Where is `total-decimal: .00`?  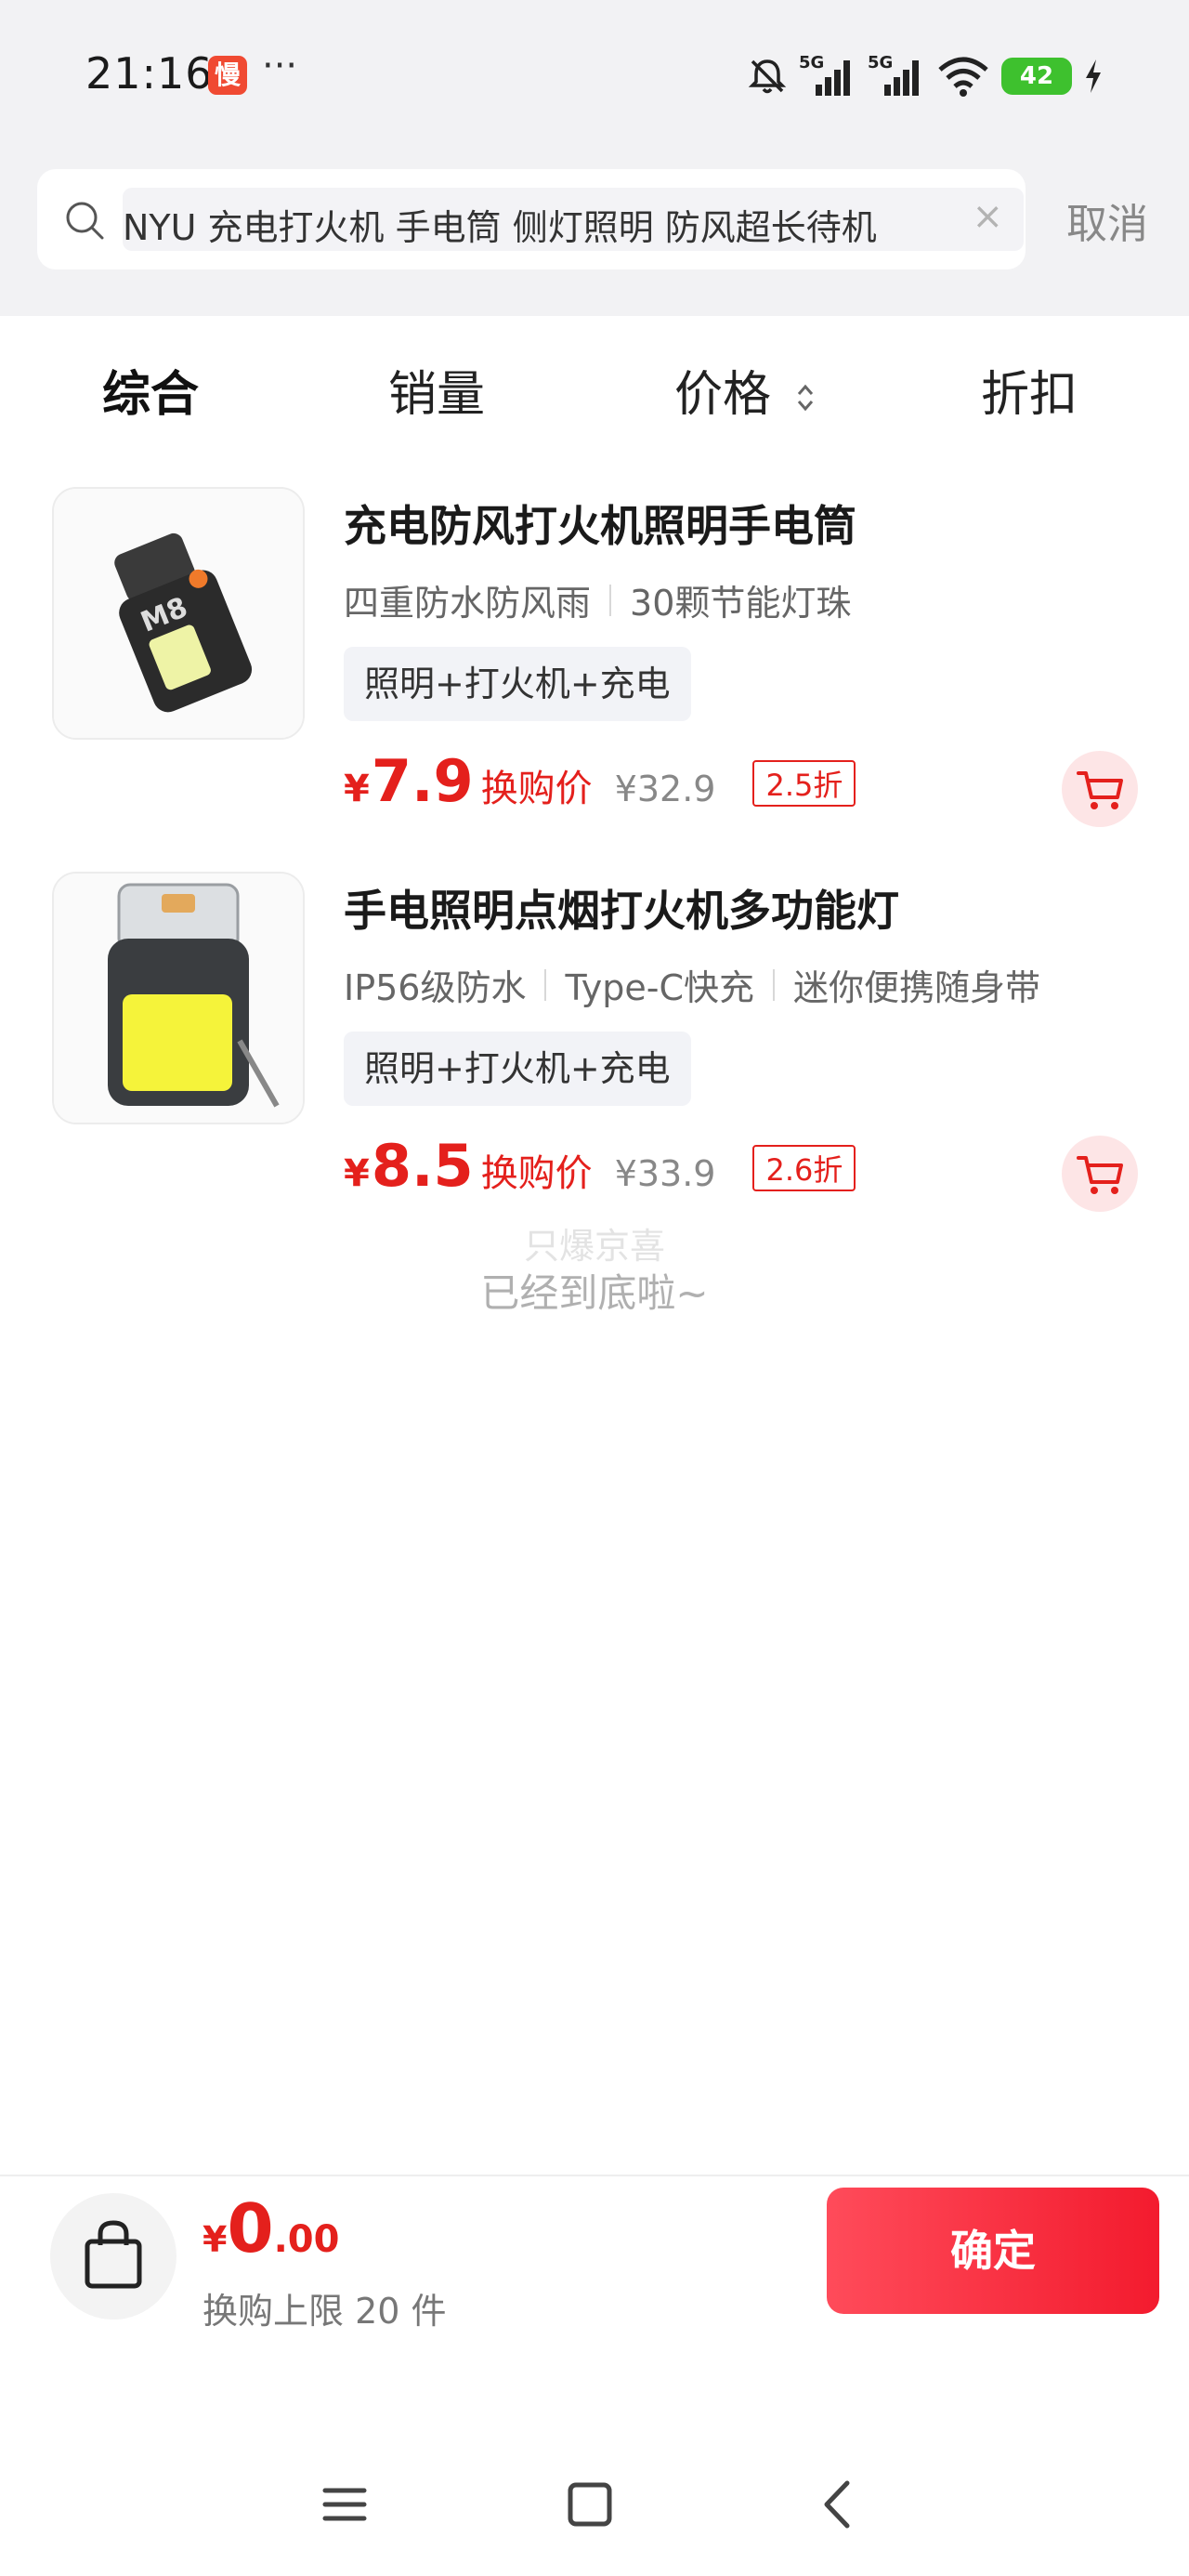 total-decimal: .00 is located at coordinates (307, 2239).